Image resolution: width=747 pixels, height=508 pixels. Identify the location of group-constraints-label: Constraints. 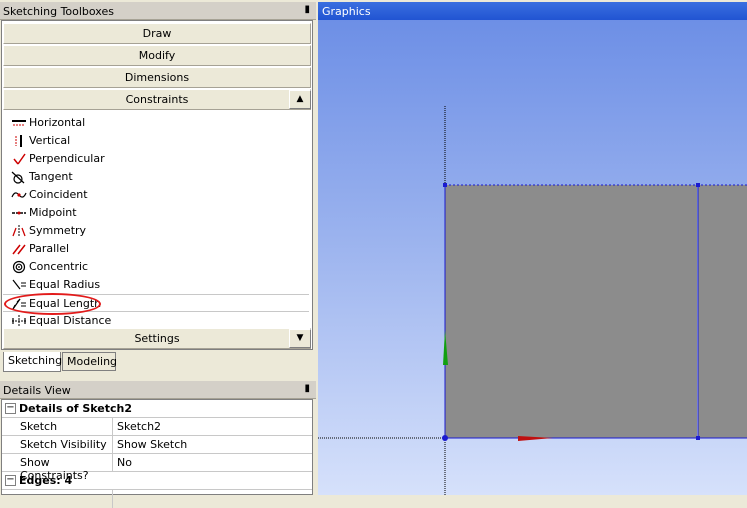
(157, 99).